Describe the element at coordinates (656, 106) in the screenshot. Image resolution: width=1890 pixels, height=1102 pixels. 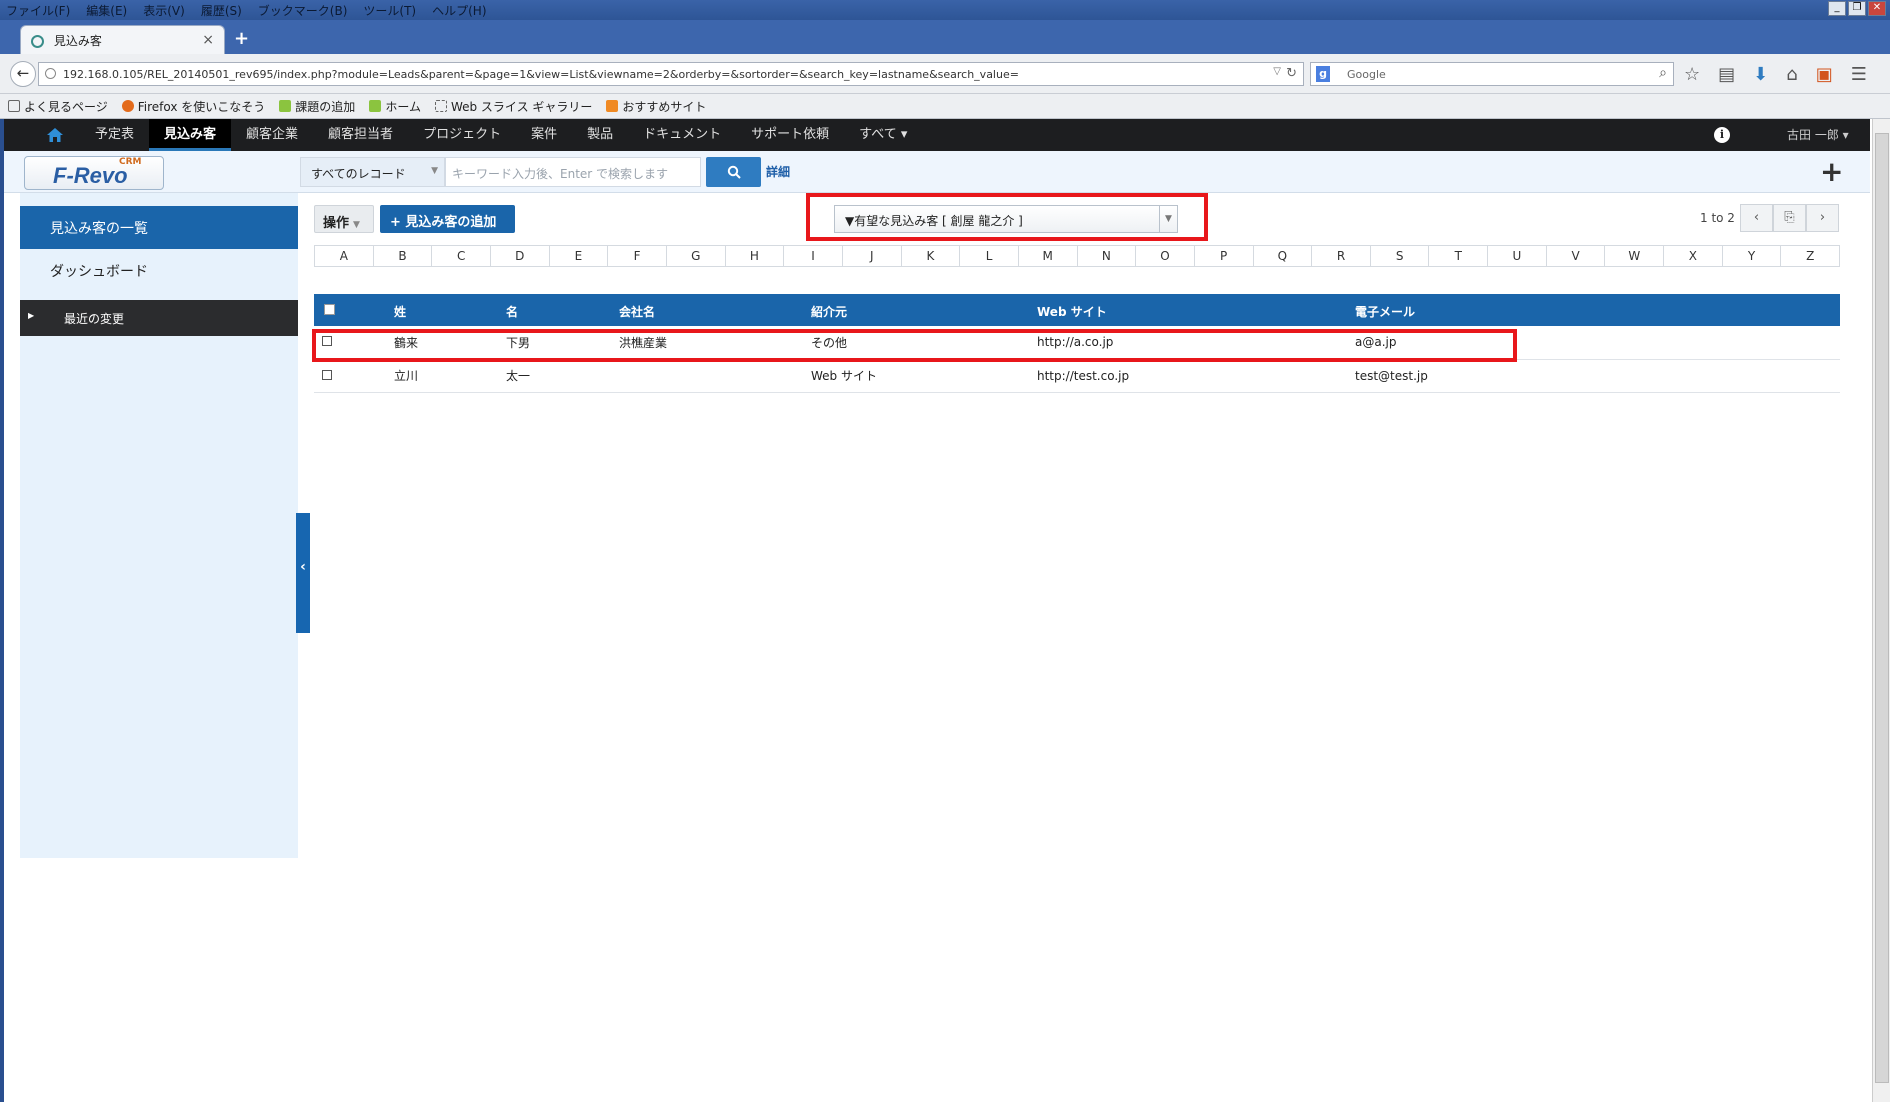
I see `bookmark-item: おすすめサイト` at that location.